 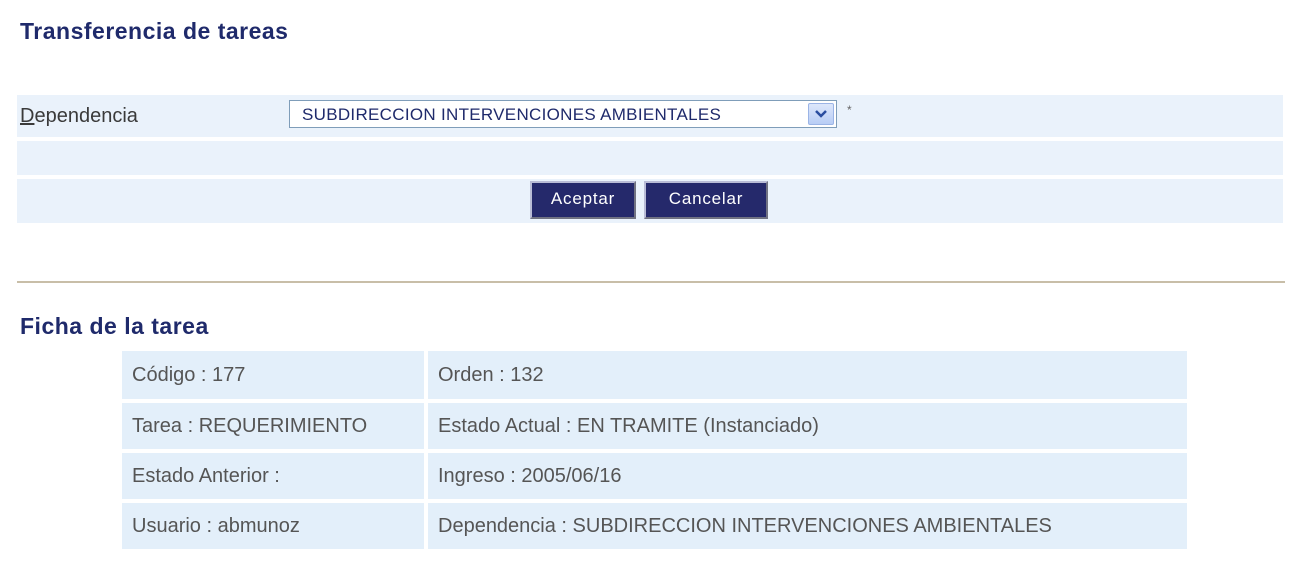 I want to click on required-mark: *, so click(x=849, y=110).